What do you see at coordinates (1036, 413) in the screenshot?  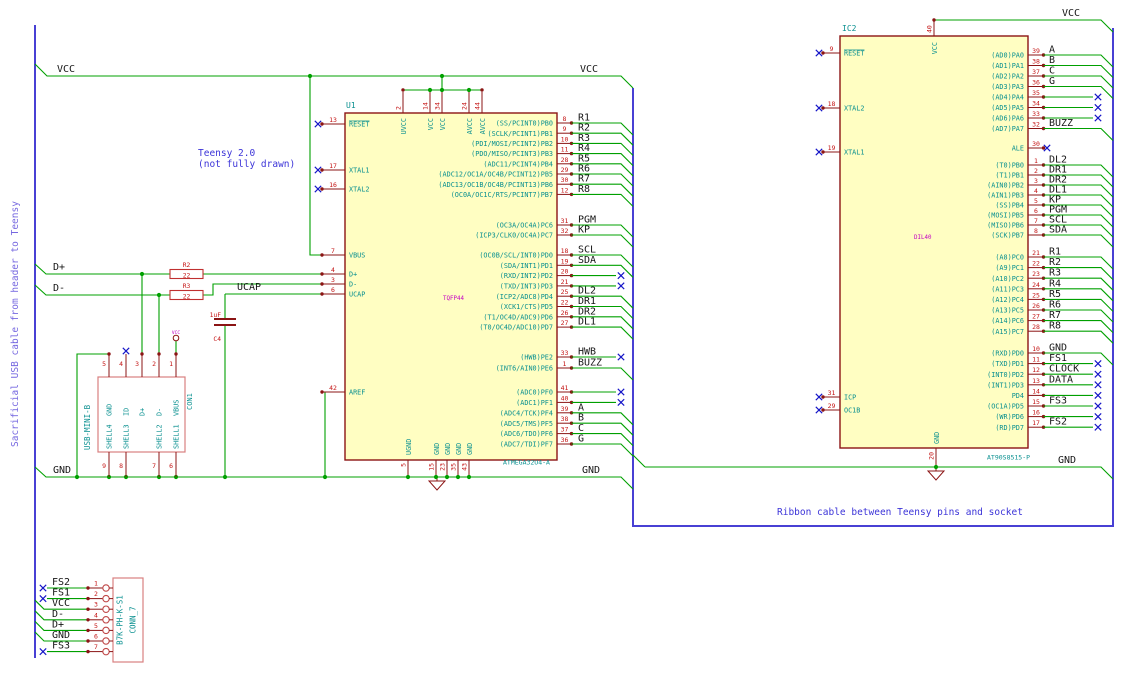 I see `pin-number: 16` at bounding box center [1036, 413].